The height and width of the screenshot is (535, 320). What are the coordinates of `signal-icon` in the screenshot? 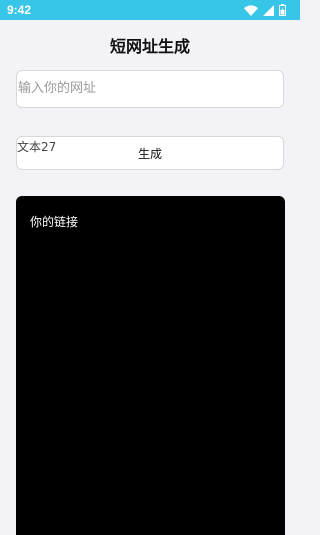 It's located at (268, 10).